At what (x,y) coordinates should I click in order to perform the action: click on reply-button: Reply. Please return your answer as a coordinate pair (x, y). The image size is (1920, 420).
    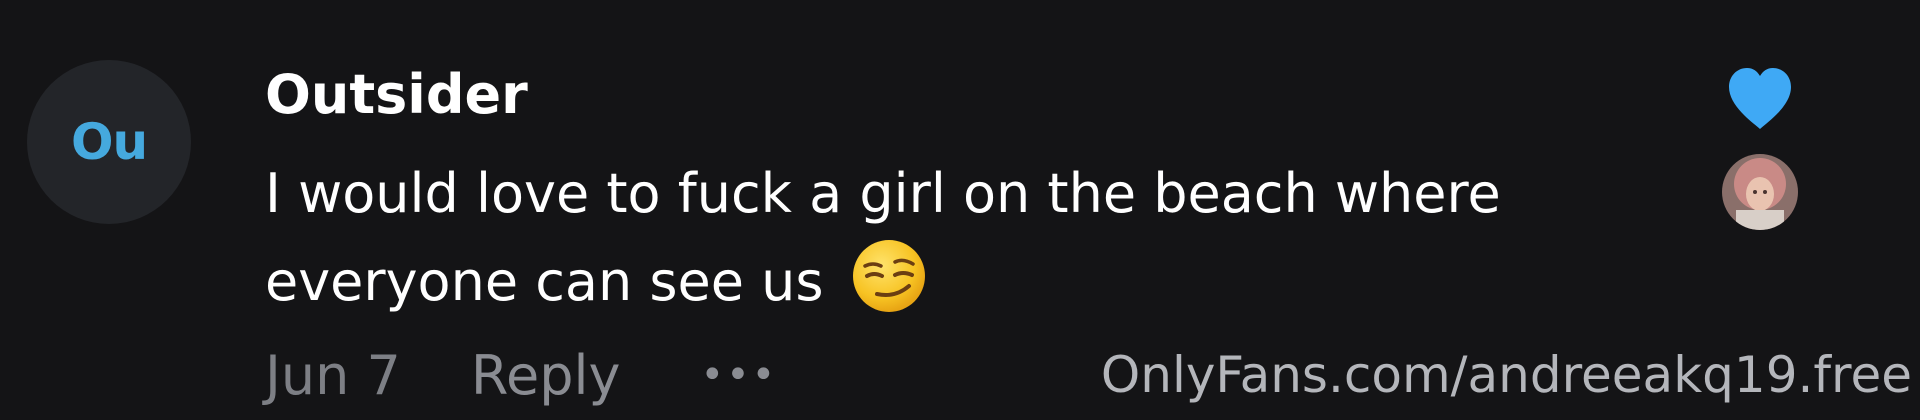
    Looking at the image, I should click on (546, 375).